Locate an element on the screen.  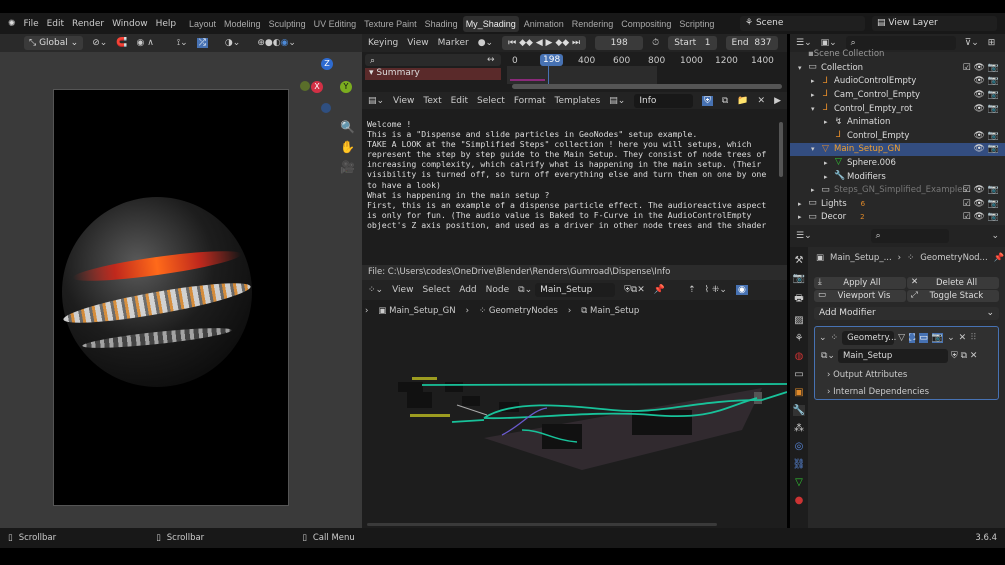
menu-render: Render is located at coordinates (88, 24).